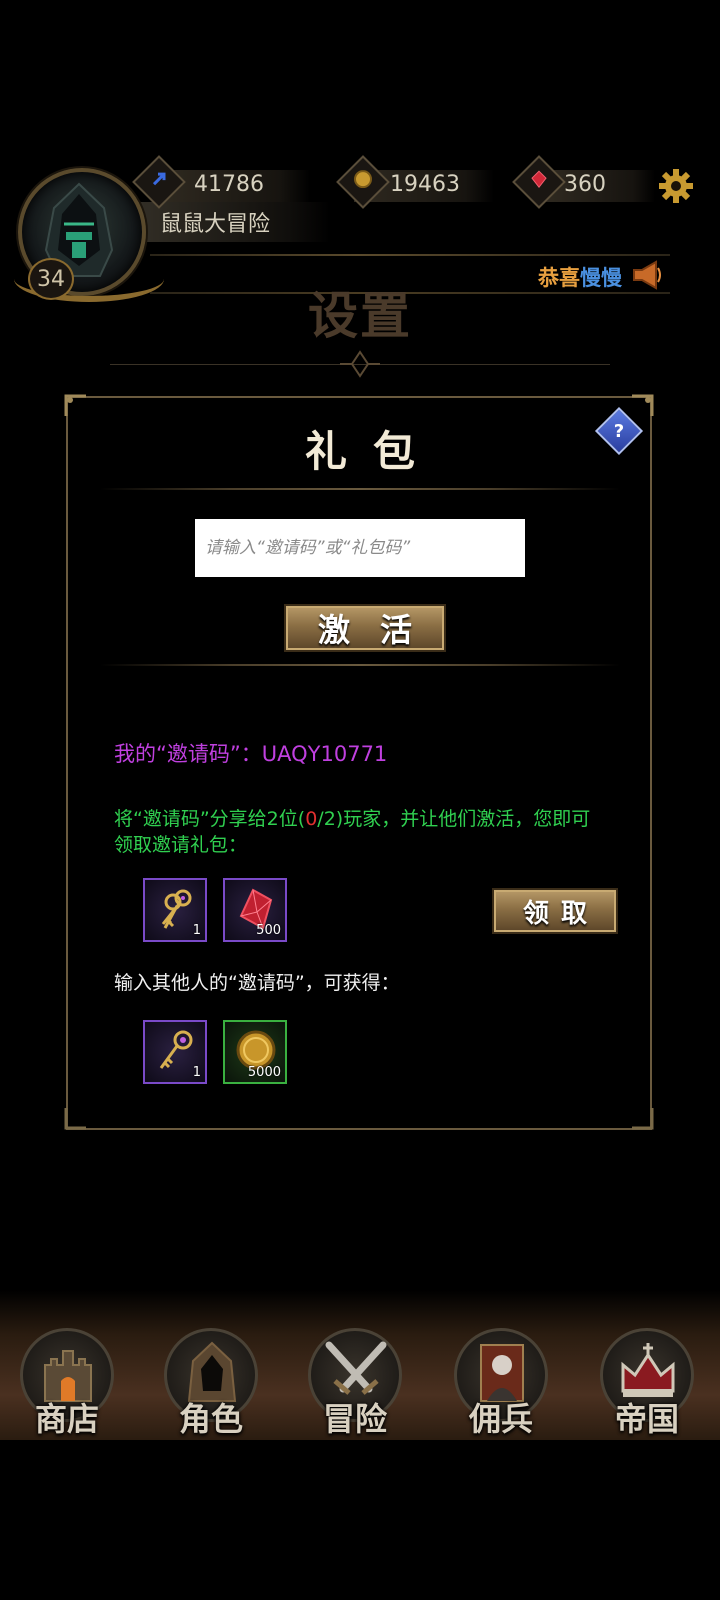 This screenshot has width=720, height=1600. I want to click on reward-slot-key: 1, so click(175, 1052).